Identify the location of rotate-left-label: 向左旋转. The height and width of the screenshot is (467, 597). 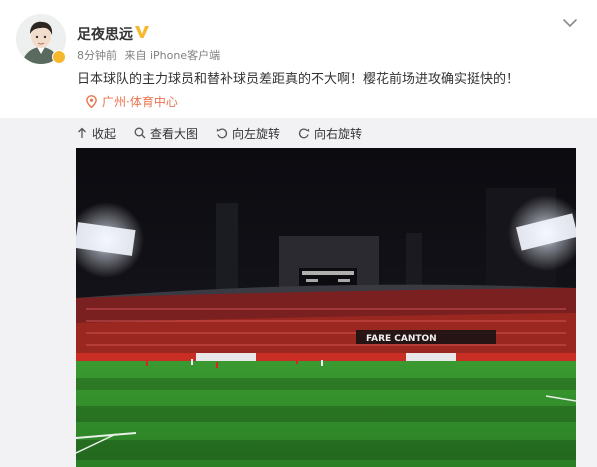
(256, 133).